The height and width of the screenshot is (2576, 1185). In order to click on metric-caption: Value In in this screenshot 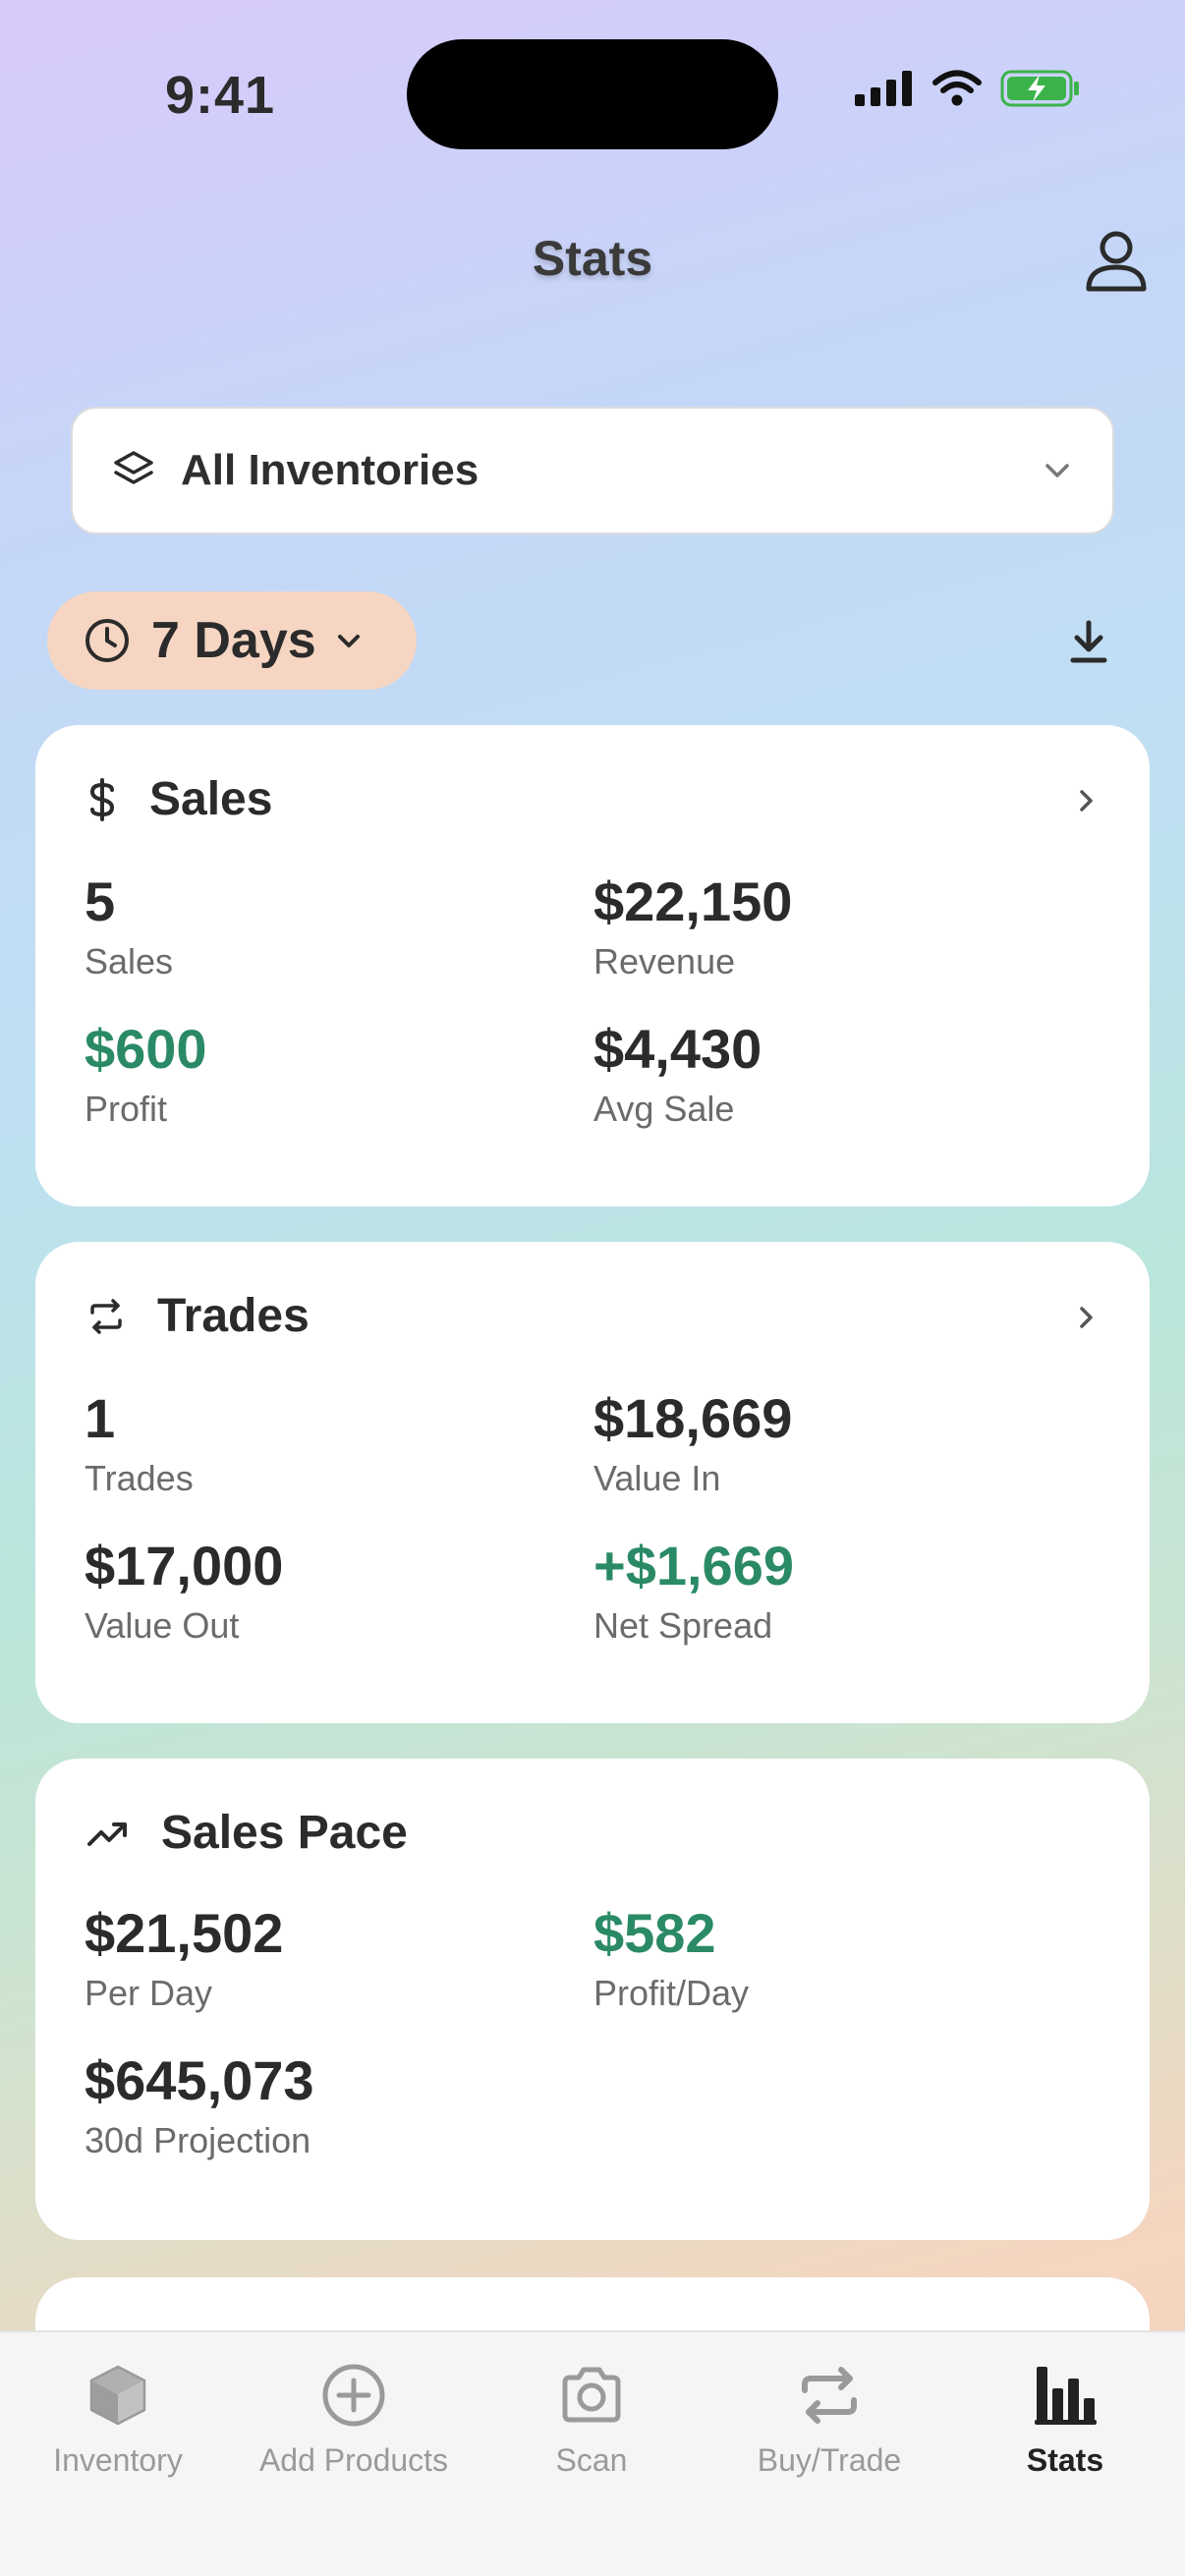, I will do `click(657, 1478)`.